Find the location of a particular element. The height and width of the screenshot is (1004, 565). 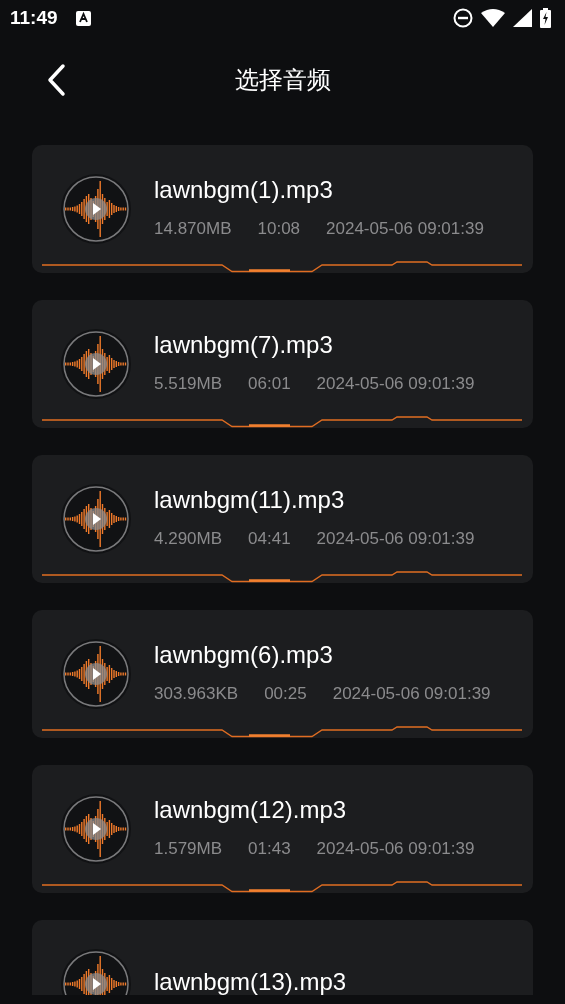

file-name: lawnbgm(6).mp3 is located at coordinates (244, 654).